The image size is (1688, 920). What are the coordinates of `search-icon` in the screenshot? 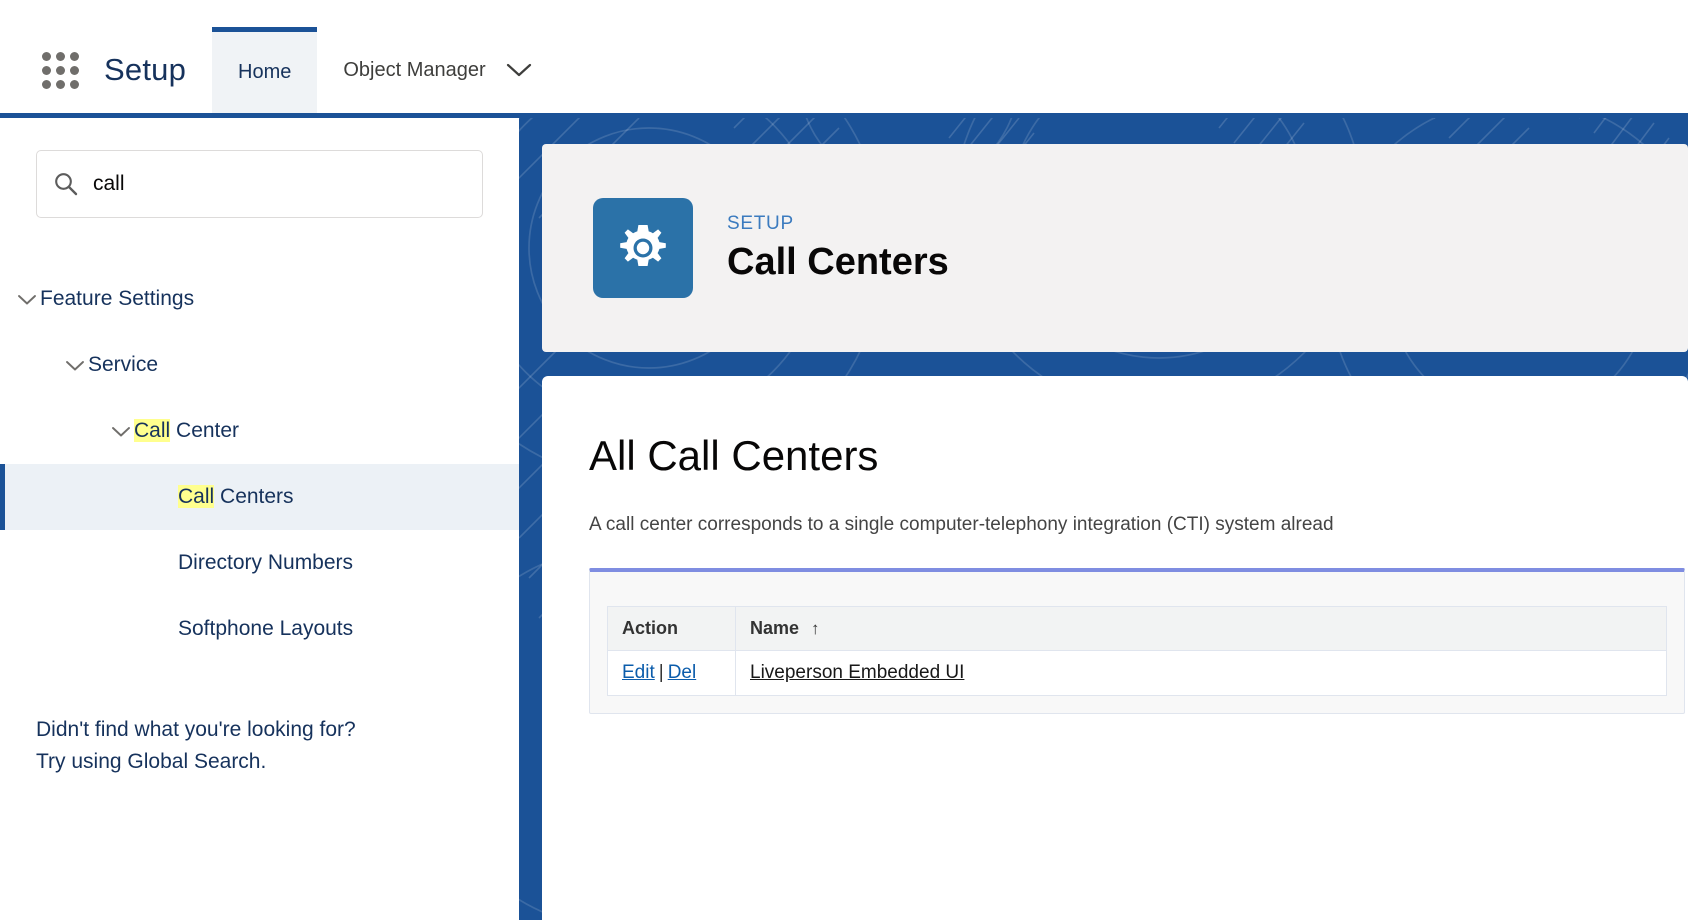 It's located at (66, 184).